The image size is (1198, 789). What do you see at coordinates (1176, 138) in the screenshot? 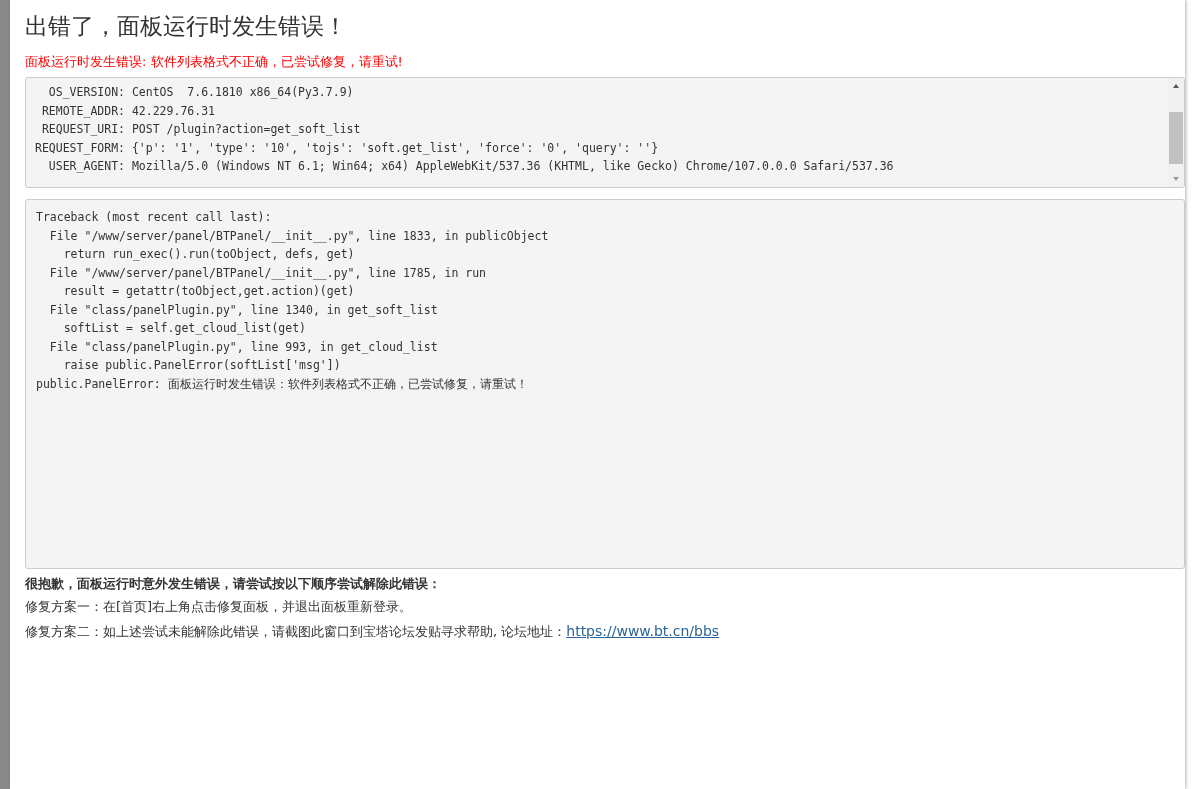
I see `scrollbar-thumb` at bounding box center [1176, 138].